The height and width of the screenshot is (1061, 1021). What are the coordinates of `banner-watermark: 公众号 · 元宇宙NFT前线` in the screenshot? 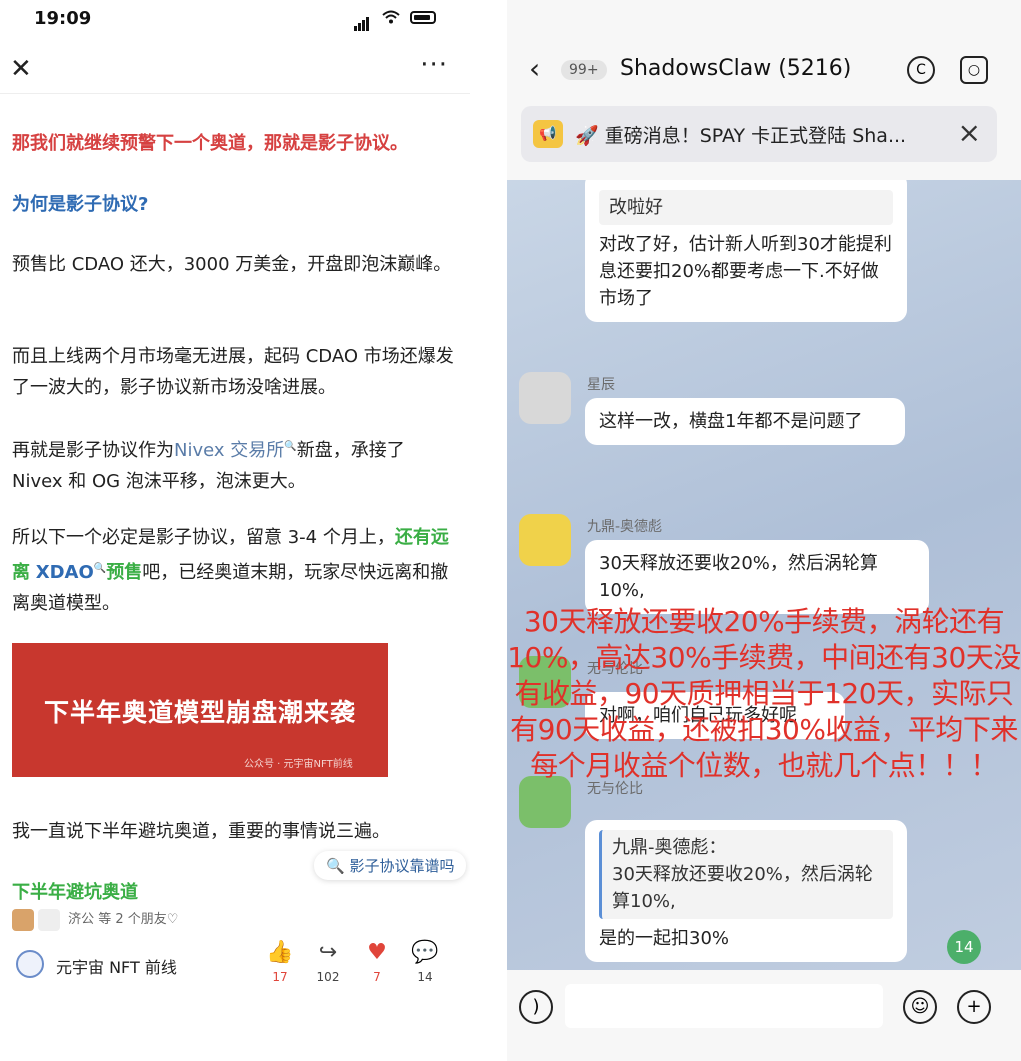 It's located at (298, 764).